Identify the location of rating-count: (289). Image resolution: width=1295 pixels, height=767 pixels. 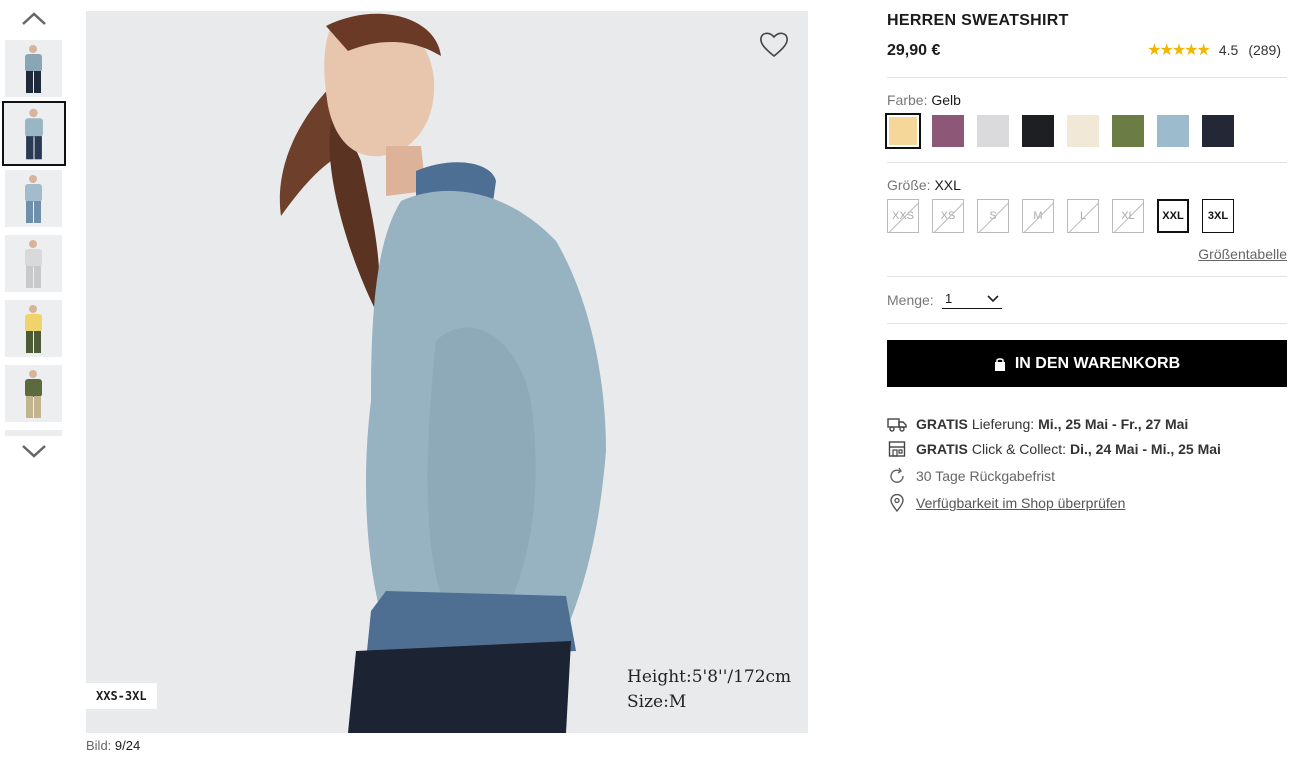
(1264, 50).